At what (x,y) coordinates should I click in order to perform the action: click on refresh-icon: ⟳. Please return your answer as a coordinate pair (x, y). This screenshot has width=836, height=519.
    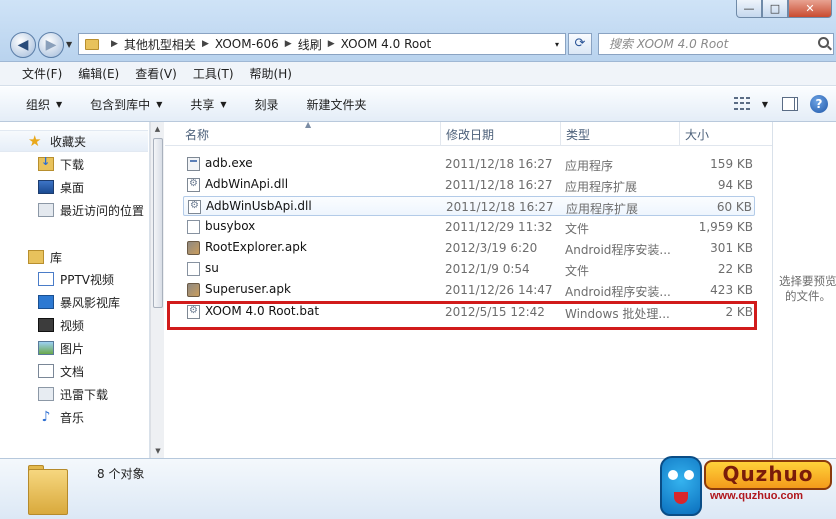
    Looking at the image, I should click on (580, 44).